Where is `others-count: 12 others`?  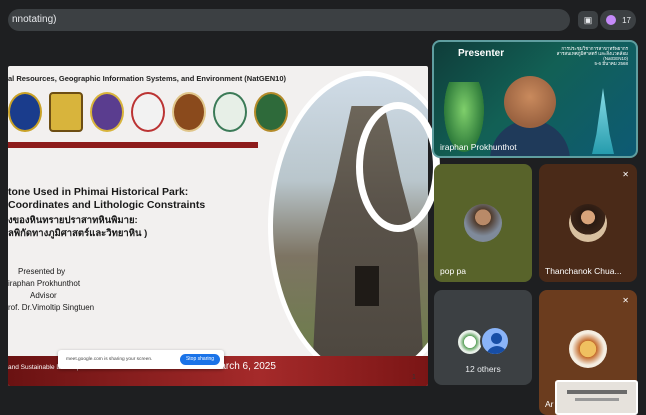 others-count: 12 others is located at coordinates (483, 369).